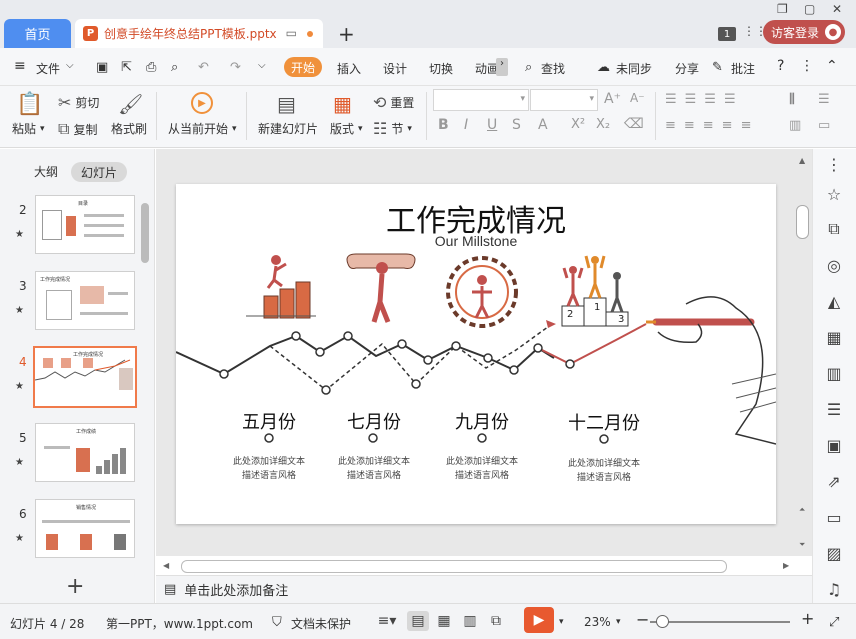 This screenshot has width=856, height=639. What do you see at coordinates (561, 622) in the screenshot?
I see `slideshow-dropdown-icon: ▾` at bounding box center [561, 622].